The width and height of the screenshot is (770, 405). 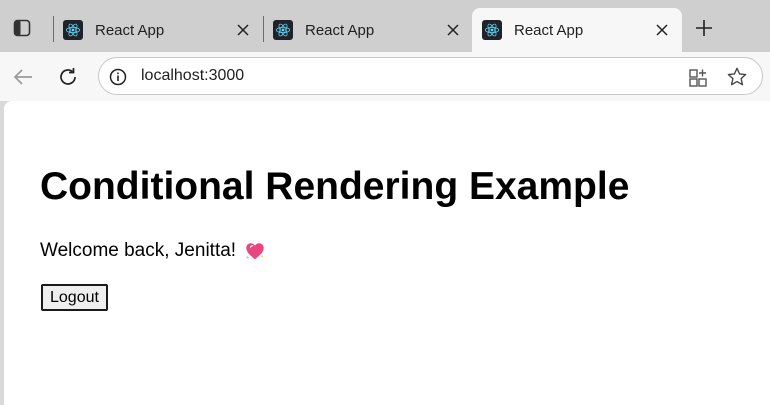 I want to click on address-url: localhost:3000, so click(x=193, y=75).